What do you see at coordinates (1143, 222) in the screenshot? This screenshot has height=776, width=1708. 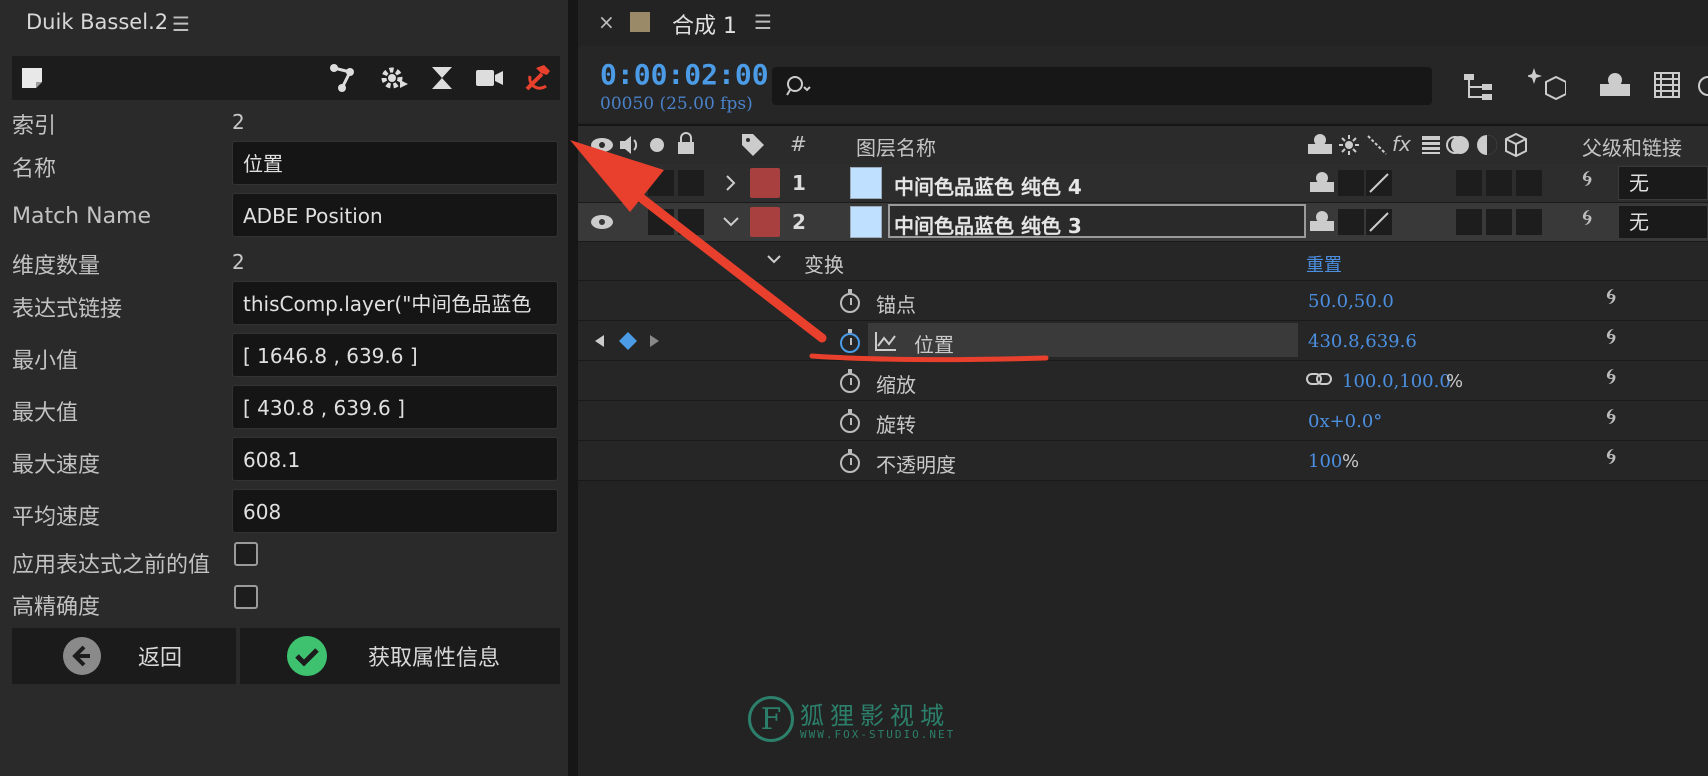 I see `layer-row-2: 2 中间色品蓝色 纯色 3 🌀︎ 无` at bounding box center [1143, 222].